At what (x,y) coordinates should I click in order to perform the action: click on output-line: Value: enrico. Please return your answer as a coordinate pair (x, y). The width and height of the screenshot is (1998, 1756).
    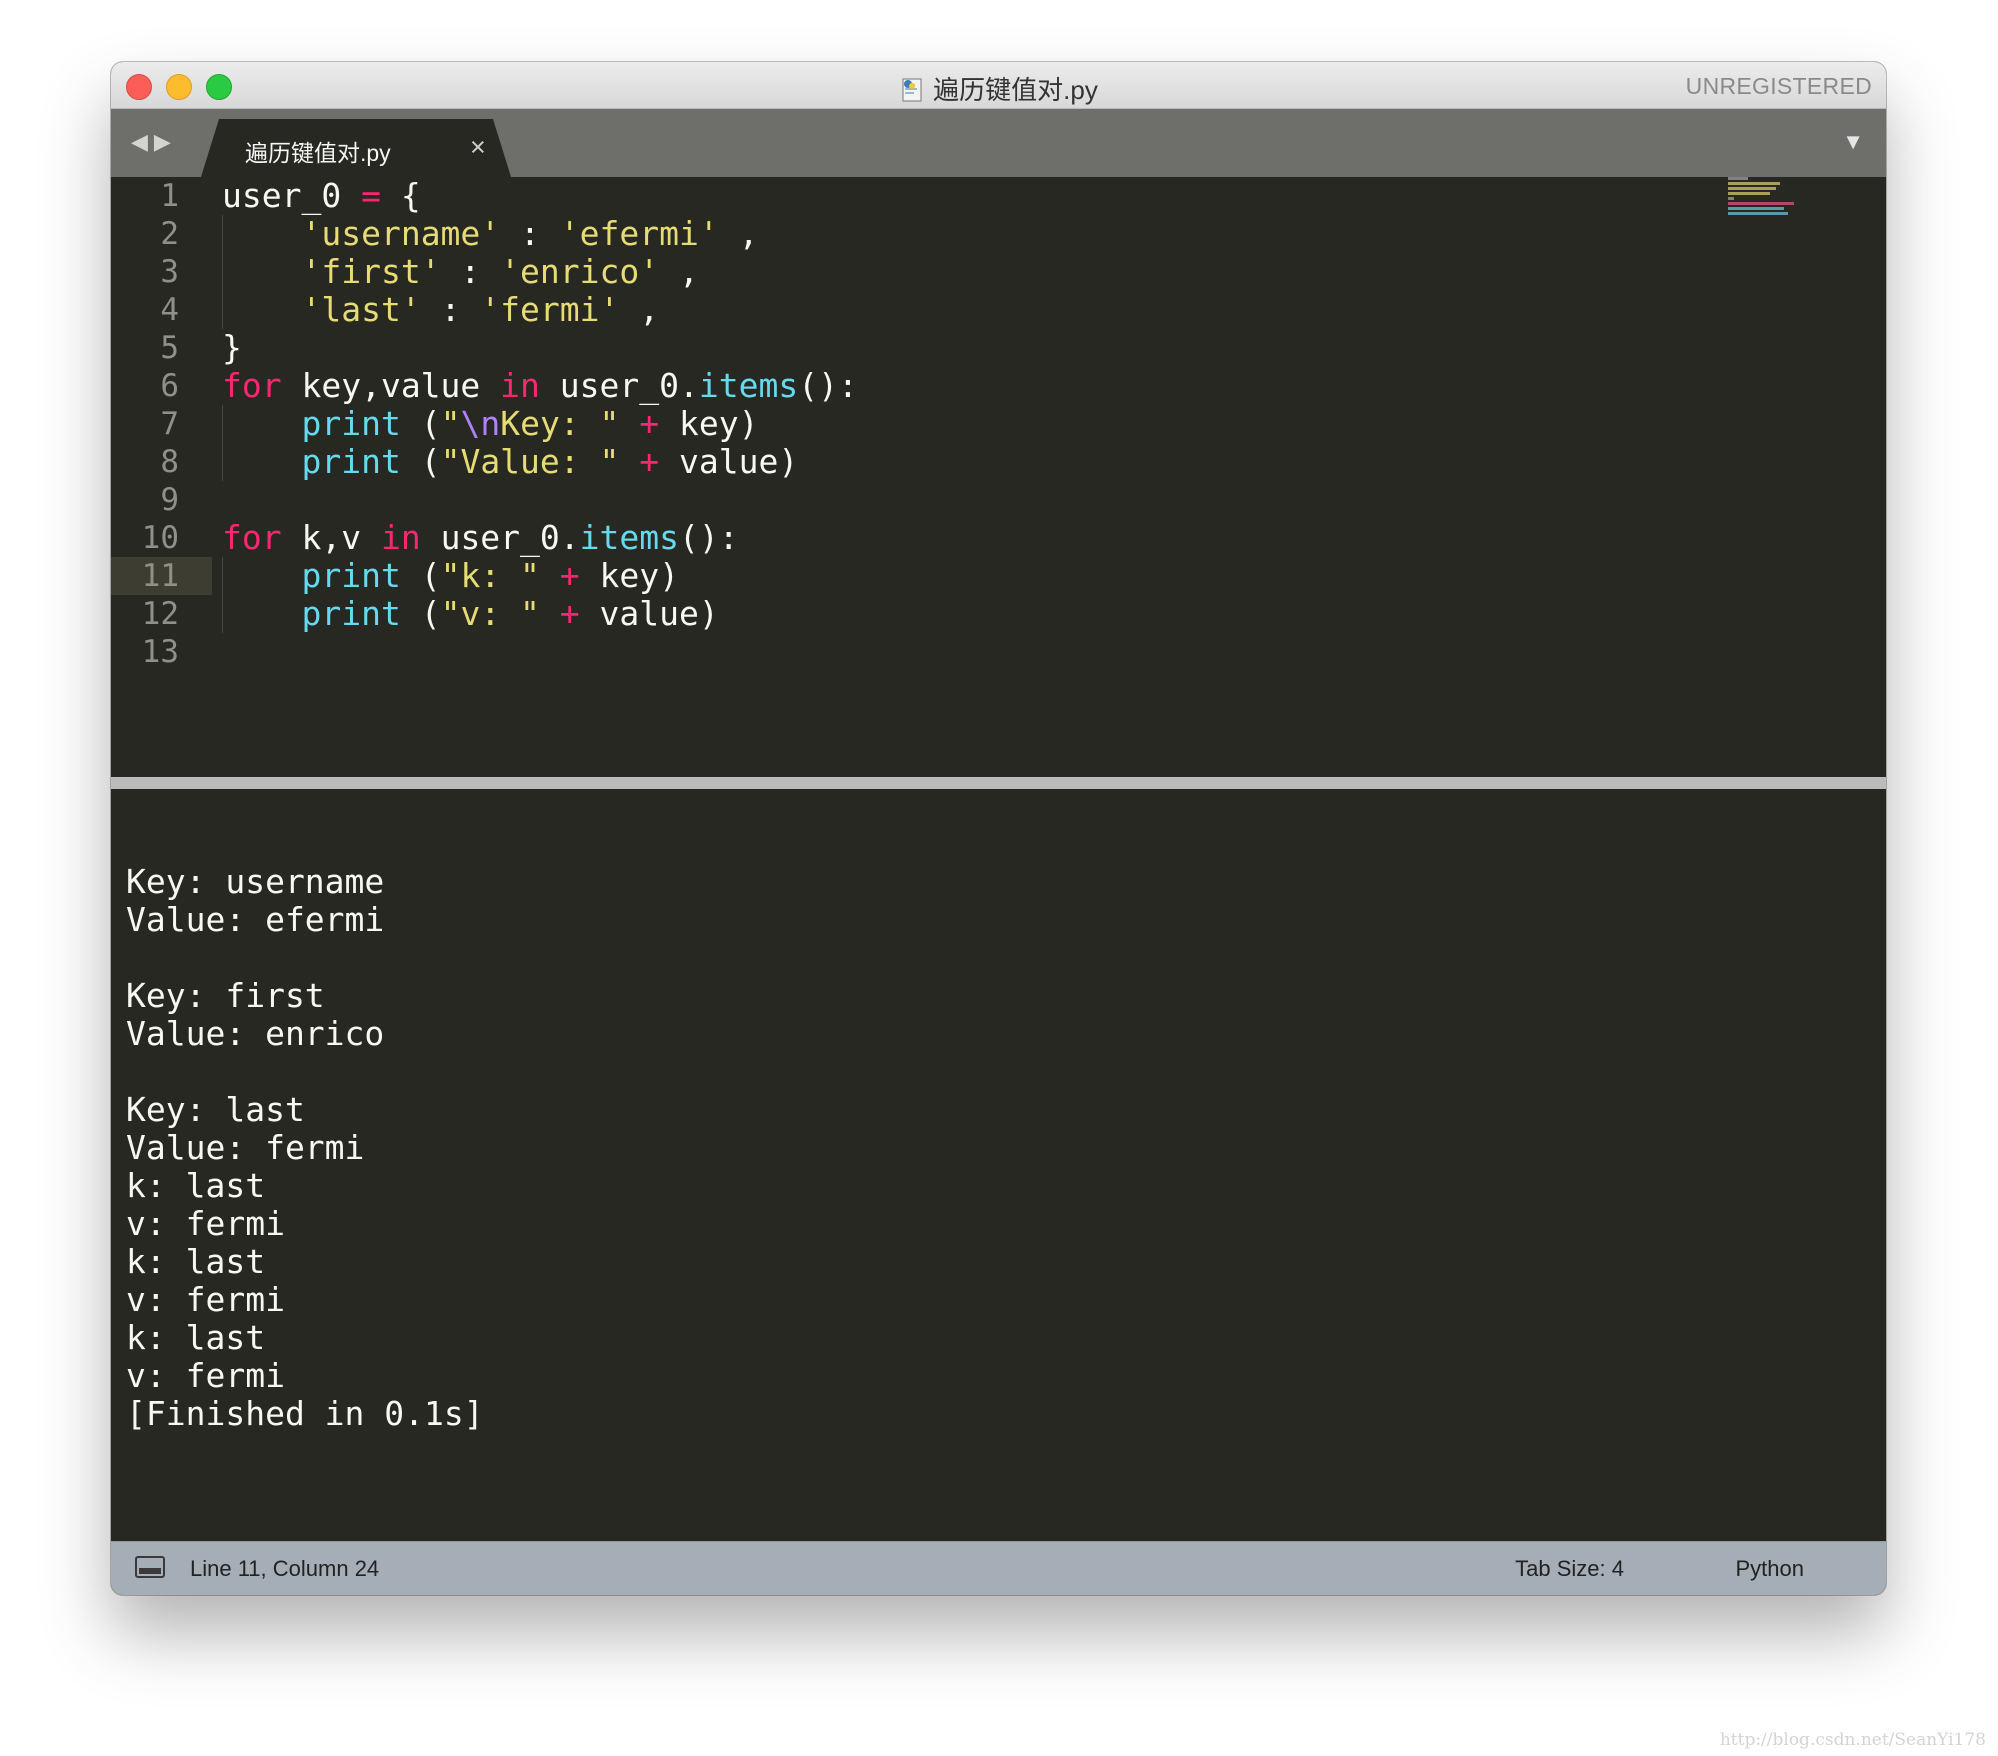
    Looking at the image, I should click on (255, 1033).